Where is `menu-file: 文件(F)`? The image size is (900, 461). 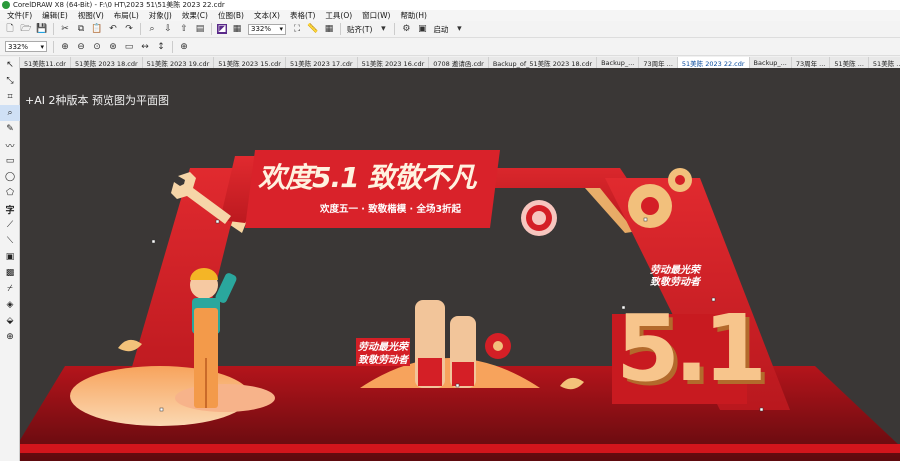 menu-file: 文件(F) is located at coordinates (19, 15).